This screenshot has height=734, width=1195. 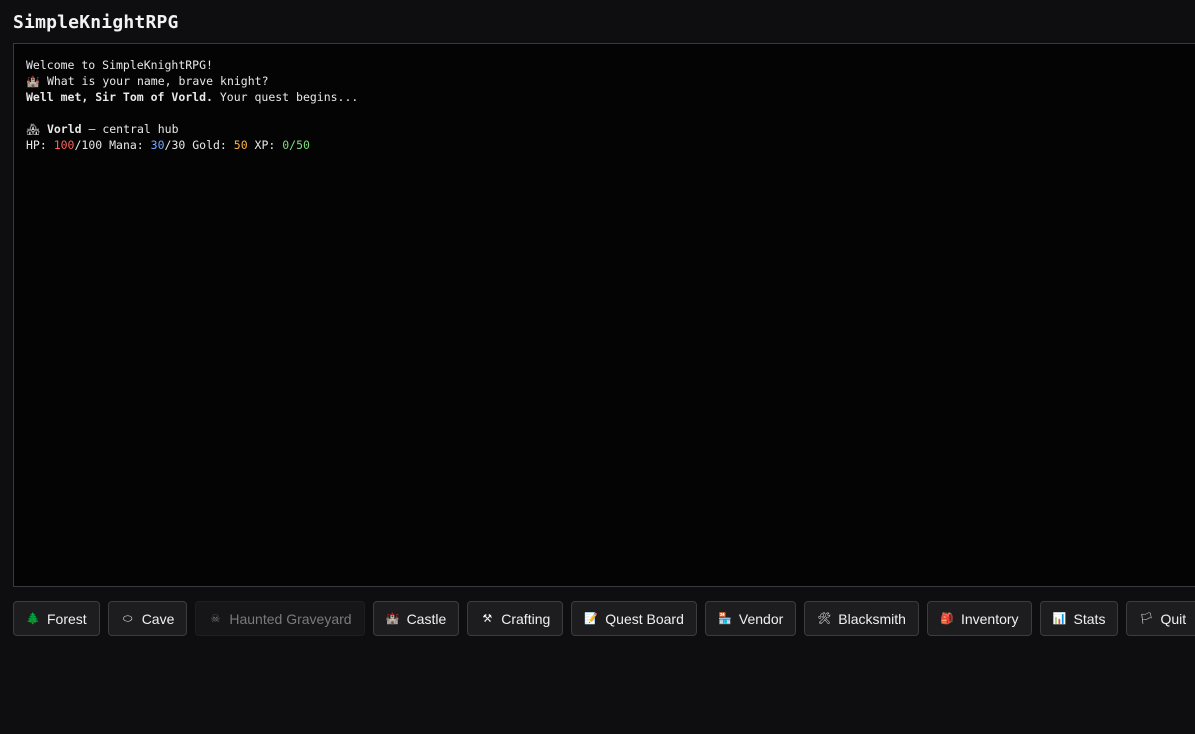 What do you see at coordinates (64, 145) in the screenshot?
I see `hp-current: 100` at bounding box center [64, 145].